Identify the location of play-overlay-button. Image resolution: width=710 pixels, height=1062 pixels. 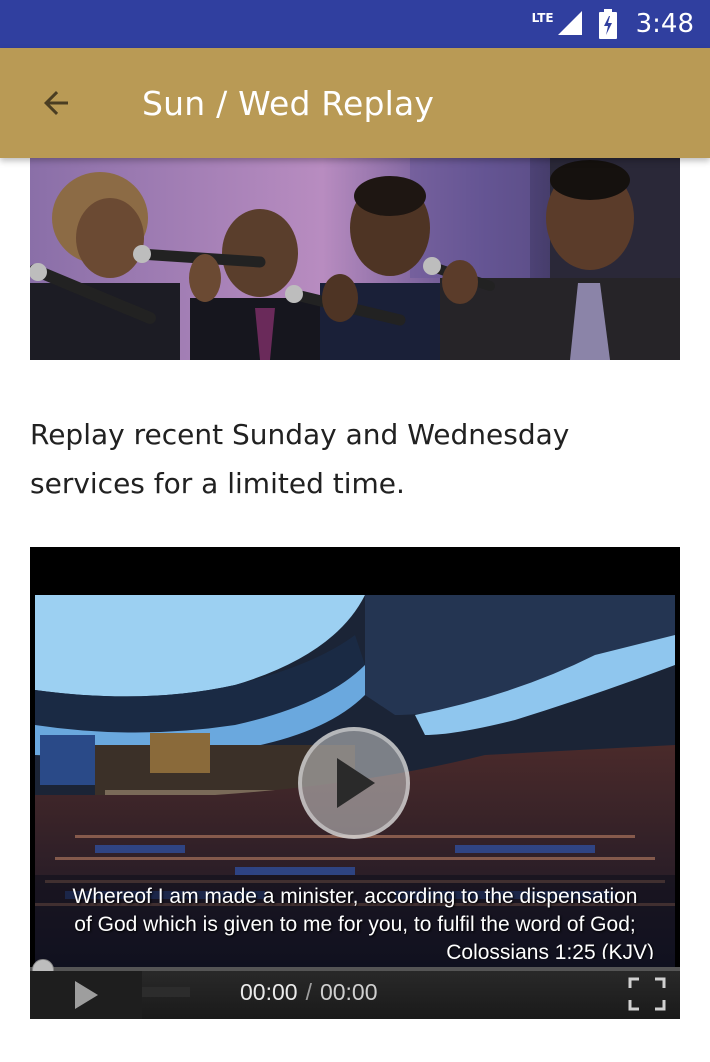
(354, 783).